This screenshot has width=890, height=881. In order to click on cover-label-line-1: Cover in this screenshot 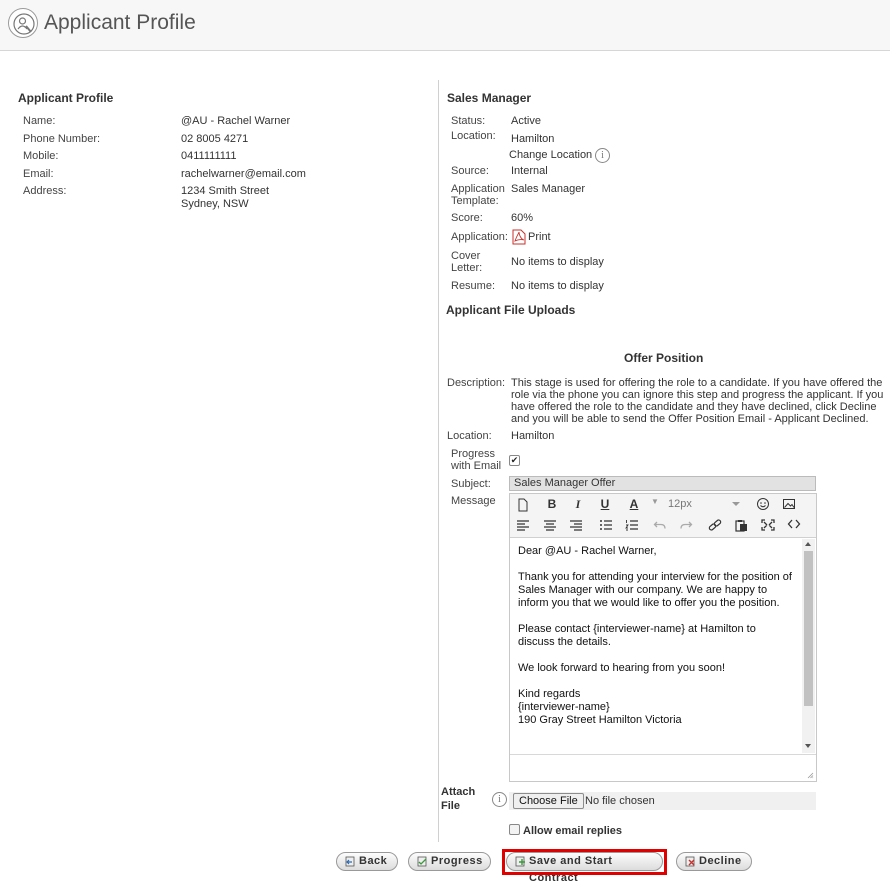, I will do `click(466, 256)`.